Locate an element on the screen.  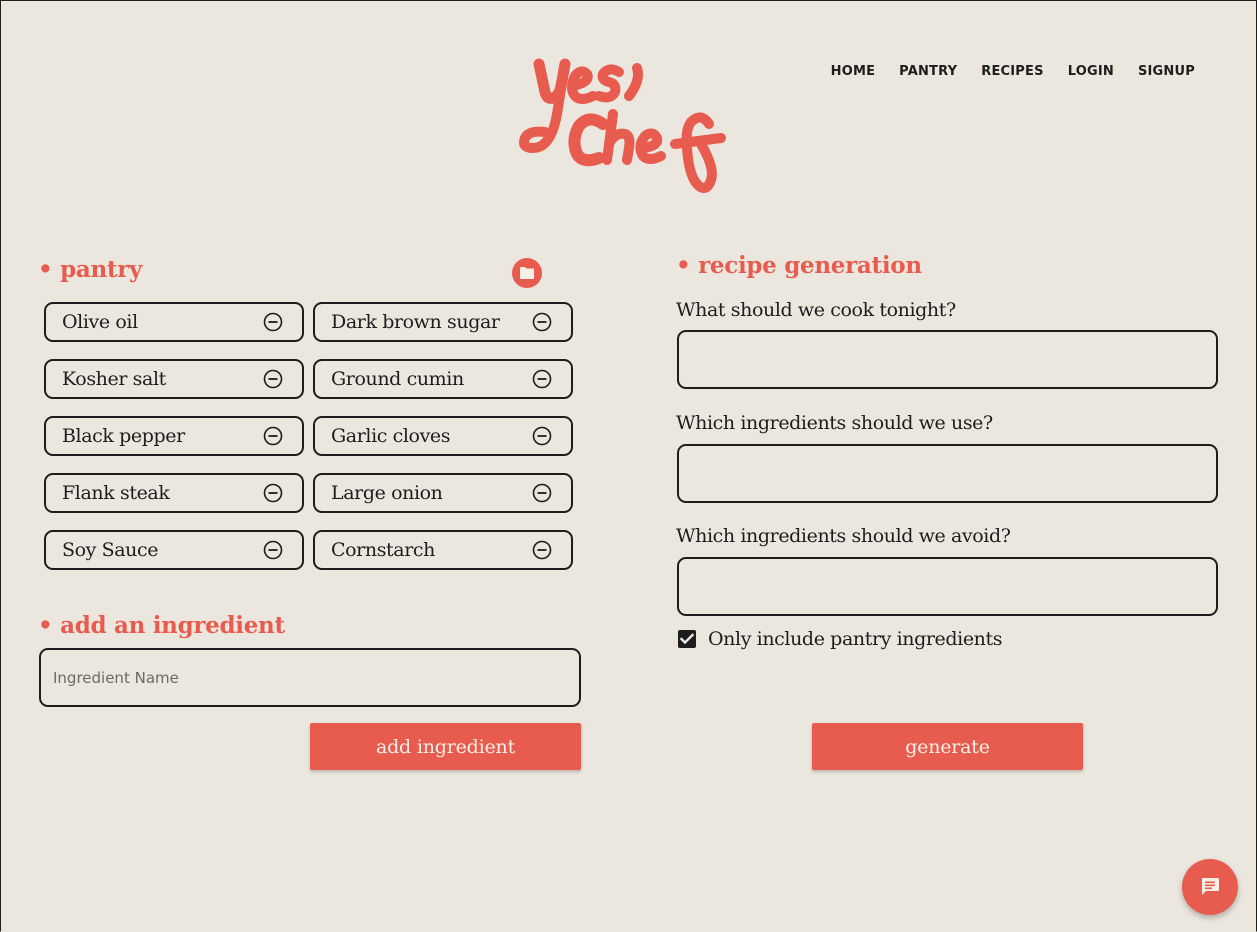
chat-button is located at coordinates (1210, 887).